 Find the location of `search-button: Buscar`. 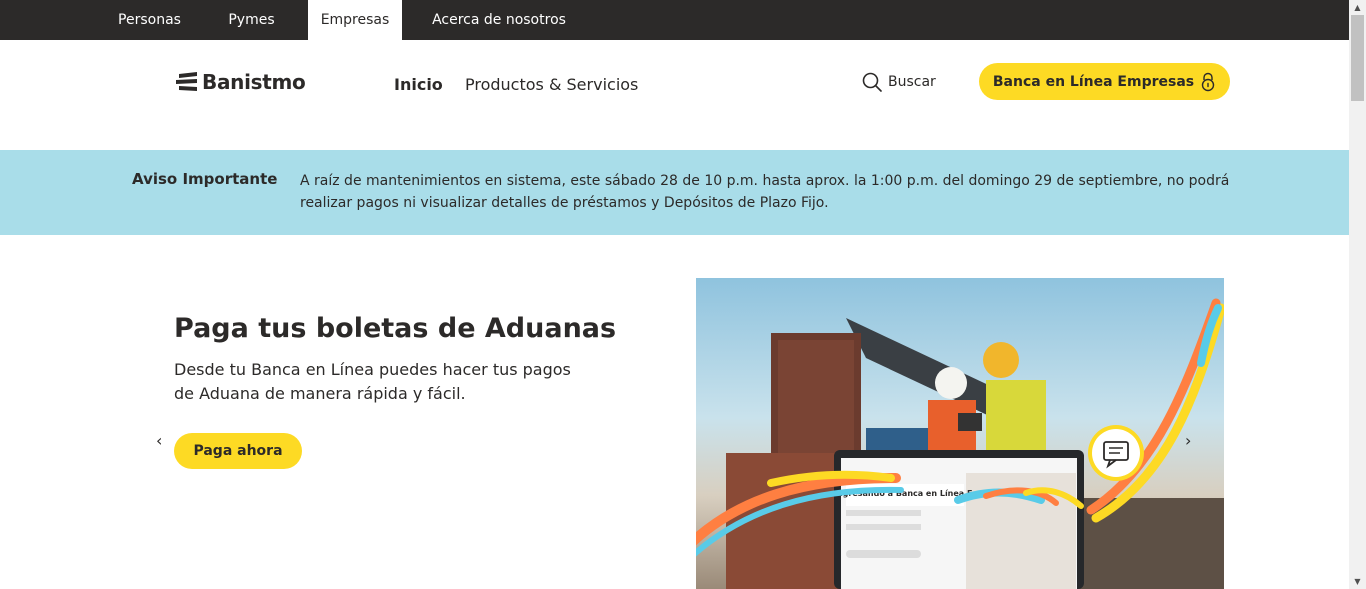

search-button: Buscar is located at coordinates (899, 82).